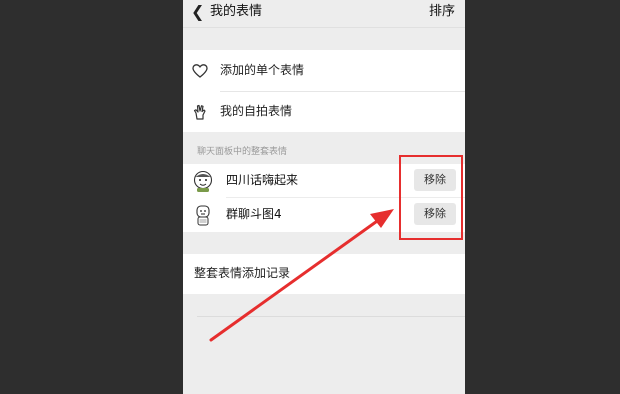 Image resolution: width=620 pixels, height=394 pixels. I want to click on annotation-arrow, so click(301, 275).